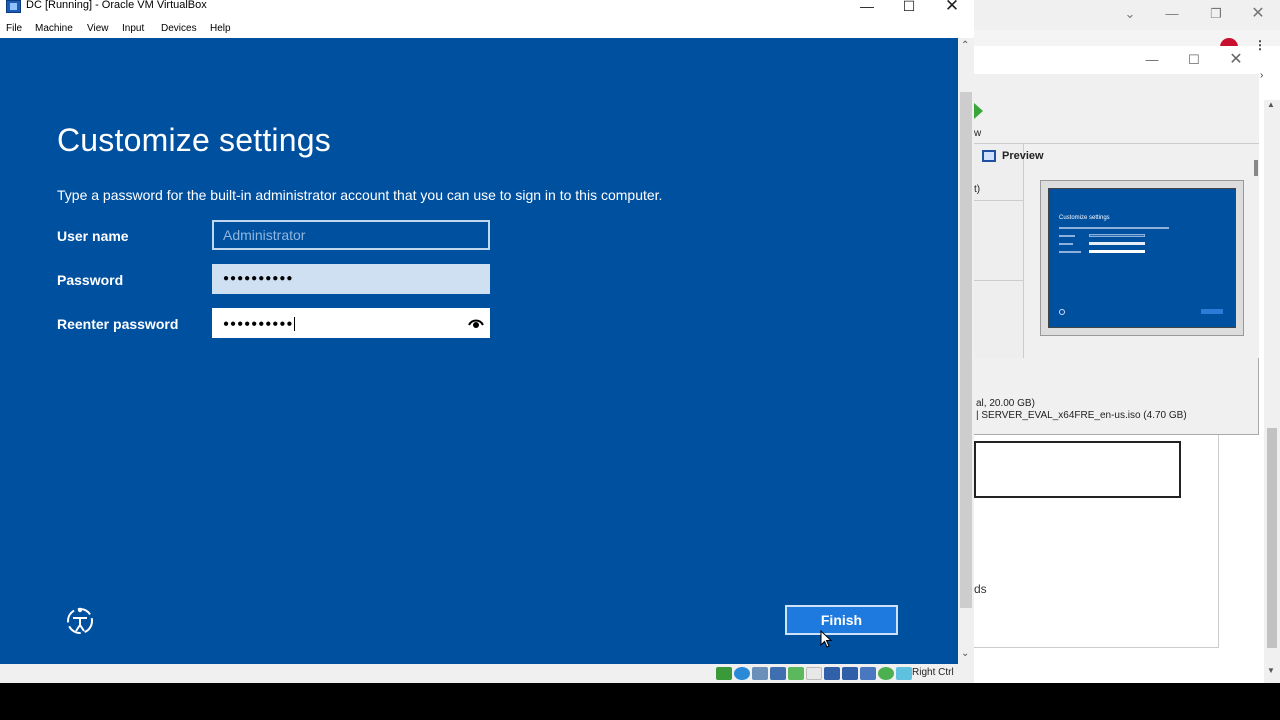 This screenshot has width=1280, height=720. What do you see at coordinates (1272, 391) in the screenshot?
I see `background-scrollbar: ▲ ▼` at bounding box center [1272, 391].